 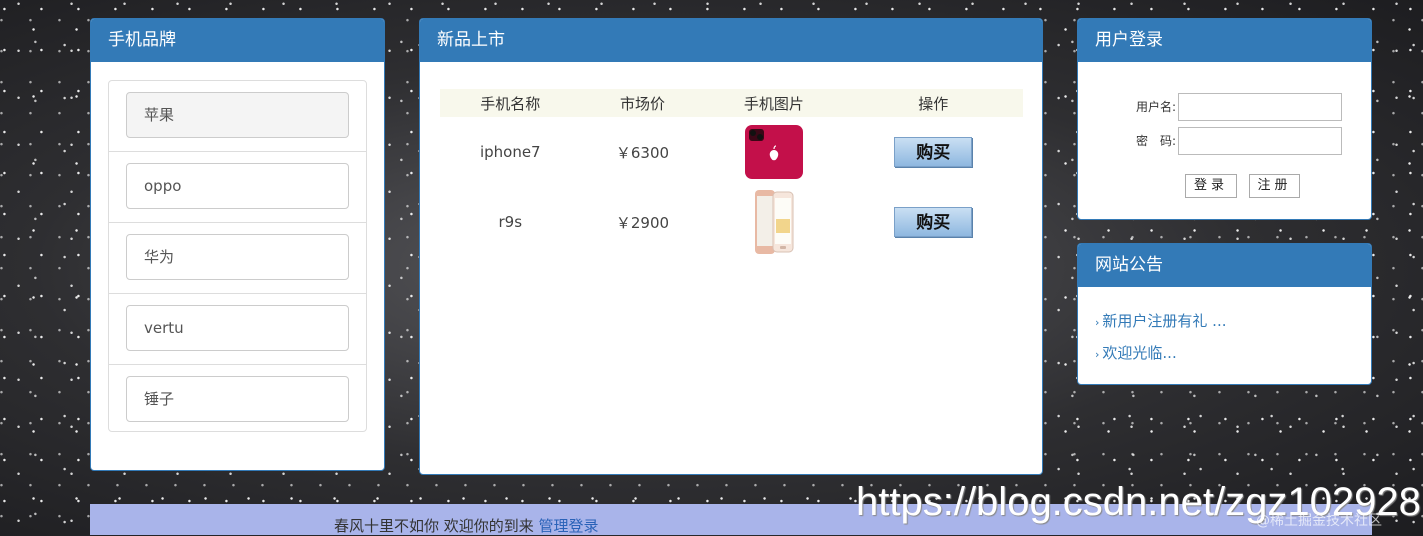 I want to click on oppo-phone-image, so click(x=774, y=222).